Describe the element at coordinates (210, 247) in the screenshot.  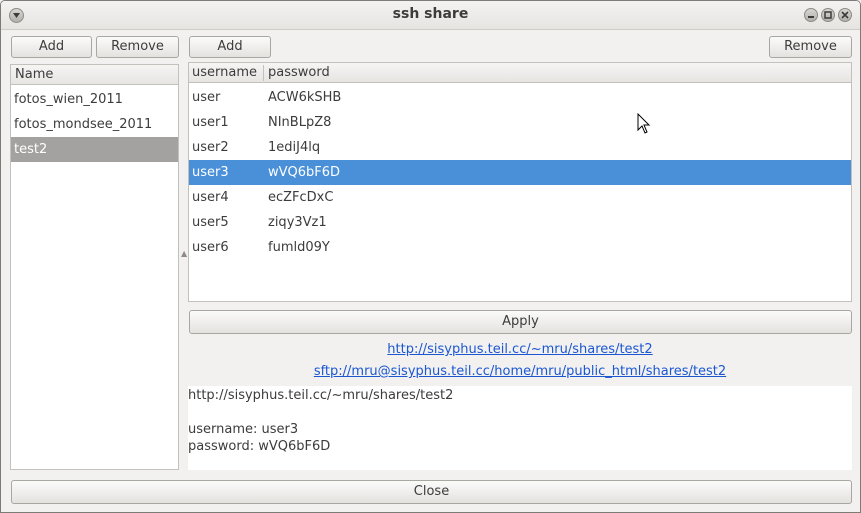
I see `username-cell: user6` at that location.